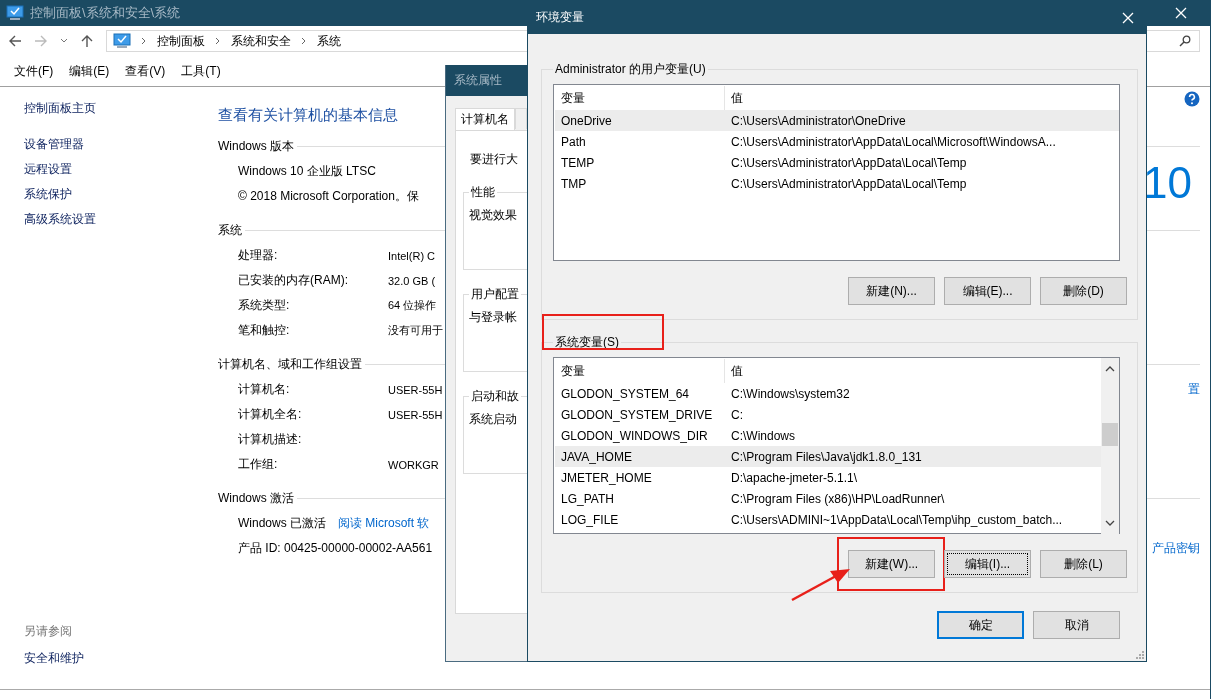  Describe the element at coordinates (763, 435) in the screenshot. I see `variable-value: C:\Windows` at that location.